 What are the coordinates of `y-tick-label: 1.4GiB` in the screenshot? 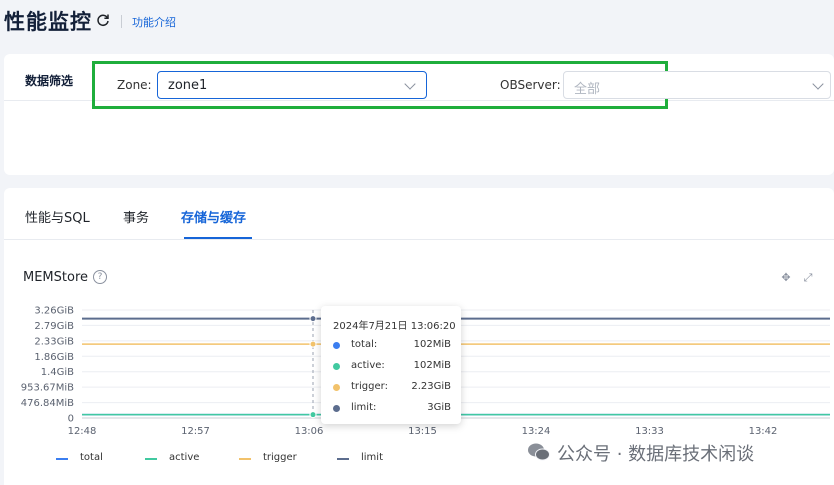 It's located at (57, 372).